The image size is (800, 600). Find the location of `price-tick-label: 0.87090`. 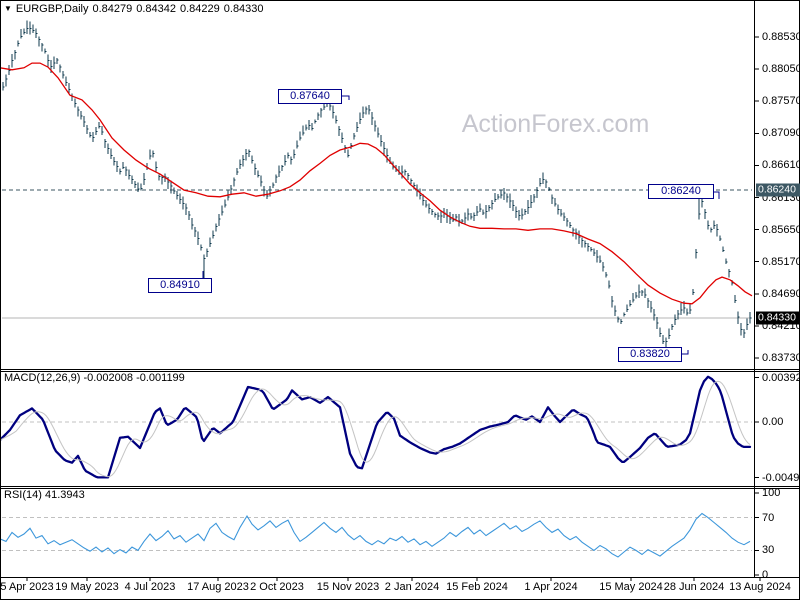

price-tick-label: 0.87090 is located at coordinates (781, 133).